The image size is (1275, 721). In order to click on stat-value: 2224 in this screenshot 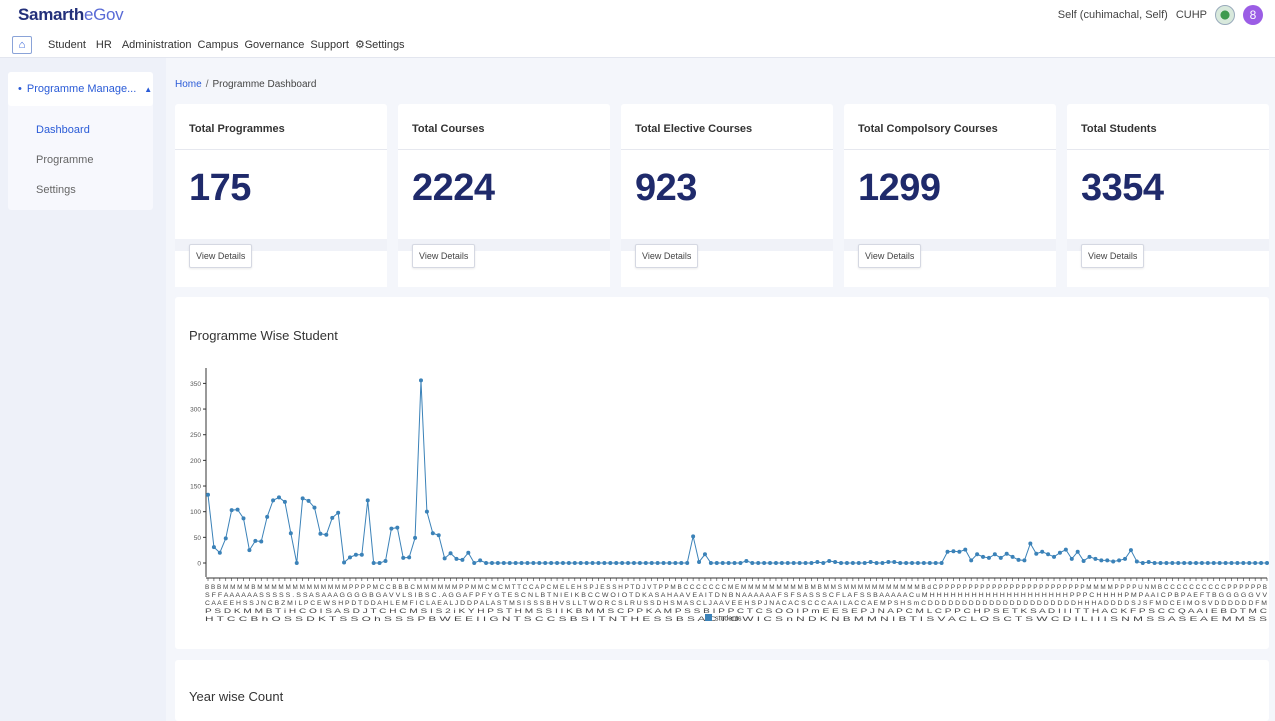, I will do `click(453, 188)`.